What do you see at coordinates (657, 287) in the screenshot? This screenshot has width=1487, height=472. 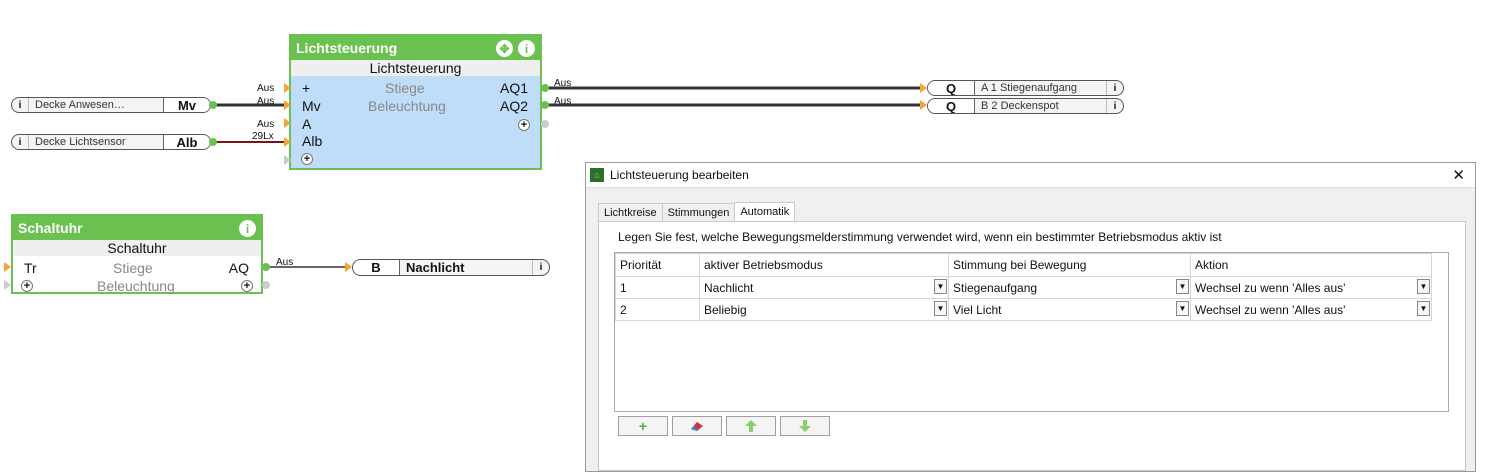 I see `prio-cell: 1` at bounding box center [657, 287].